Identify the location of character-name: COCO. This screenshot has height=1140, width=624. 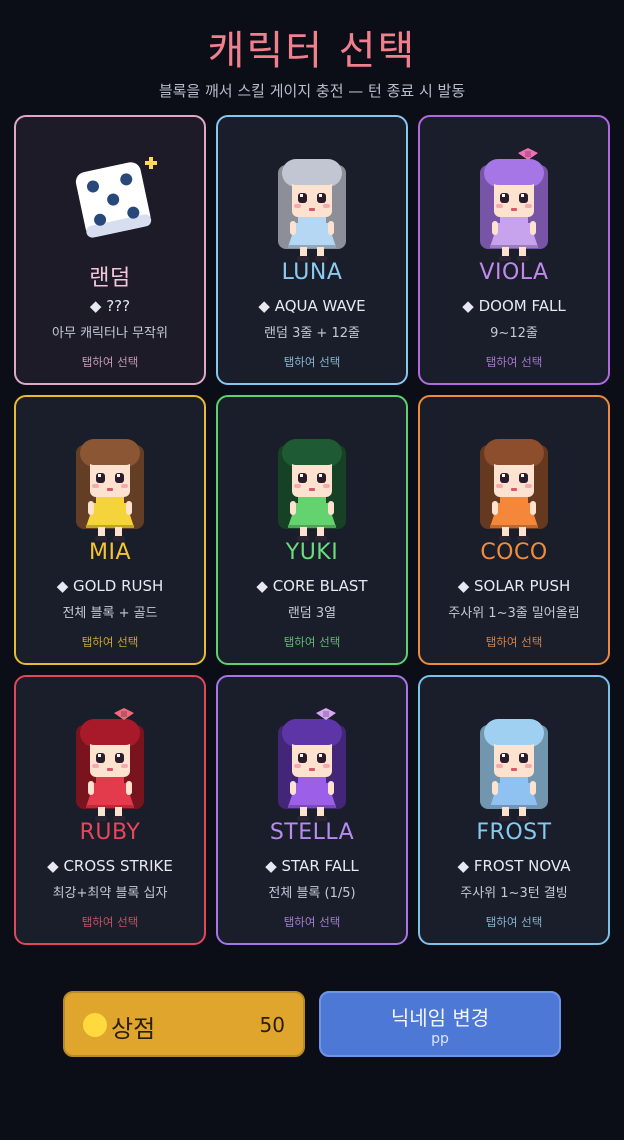
(514, 552).